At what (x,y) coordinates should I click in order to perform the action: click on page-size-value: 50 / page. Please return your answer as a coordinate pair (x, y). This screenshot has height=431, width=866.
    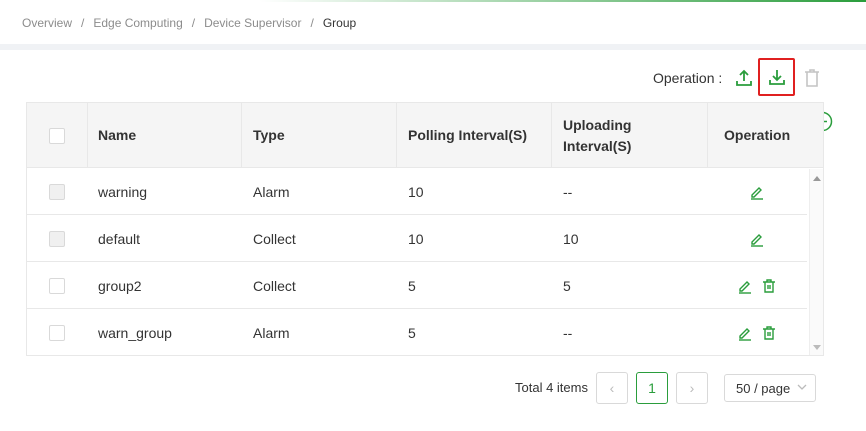
    Looking at the image, I should click on (763, 388).